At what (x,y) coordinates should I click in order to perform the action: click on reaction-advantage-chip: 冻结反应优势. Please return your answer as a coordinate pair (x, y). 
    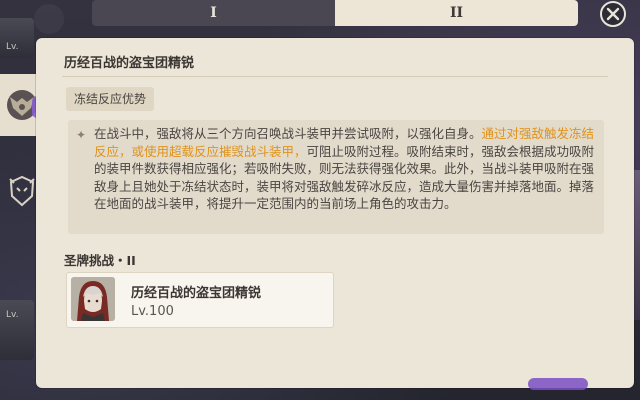
    Looking at the image, I should click on (110, 99).